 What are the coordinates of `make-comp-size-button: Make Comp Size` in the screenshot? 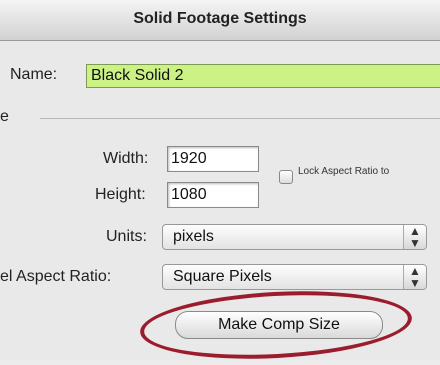 It's located at (279, 325).